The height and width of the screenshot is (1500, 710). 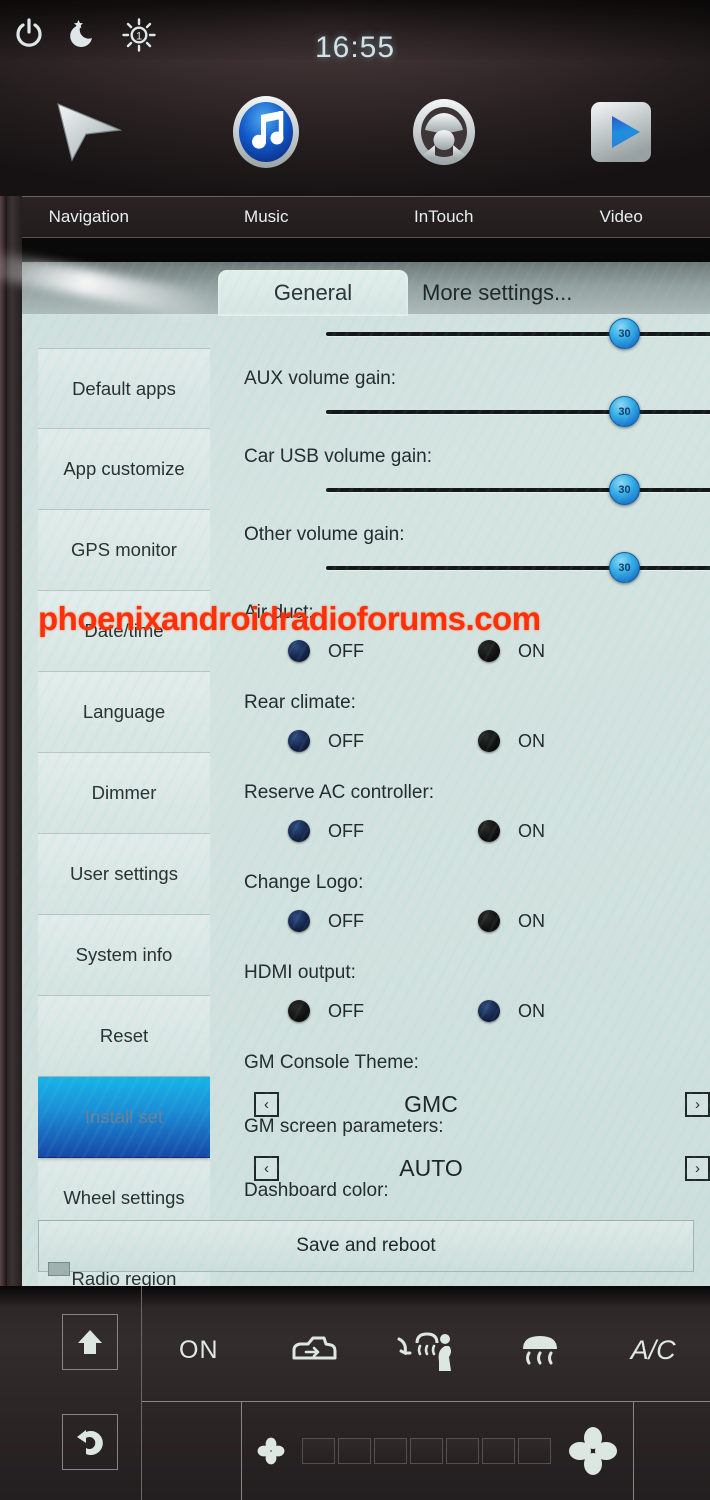 I want to click on app-label-music: Music, so click(x=267, y=217).